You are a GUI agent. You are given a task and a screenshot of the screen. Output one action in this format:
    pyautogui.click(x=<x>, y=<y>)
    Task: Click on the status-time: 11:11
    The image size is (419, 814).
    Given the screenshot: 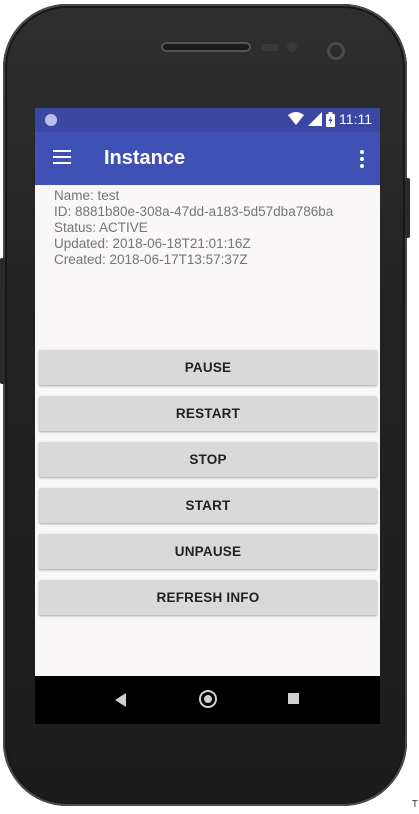 What is the action you would take?
    pyautogui.click(x=355, y=119)
    